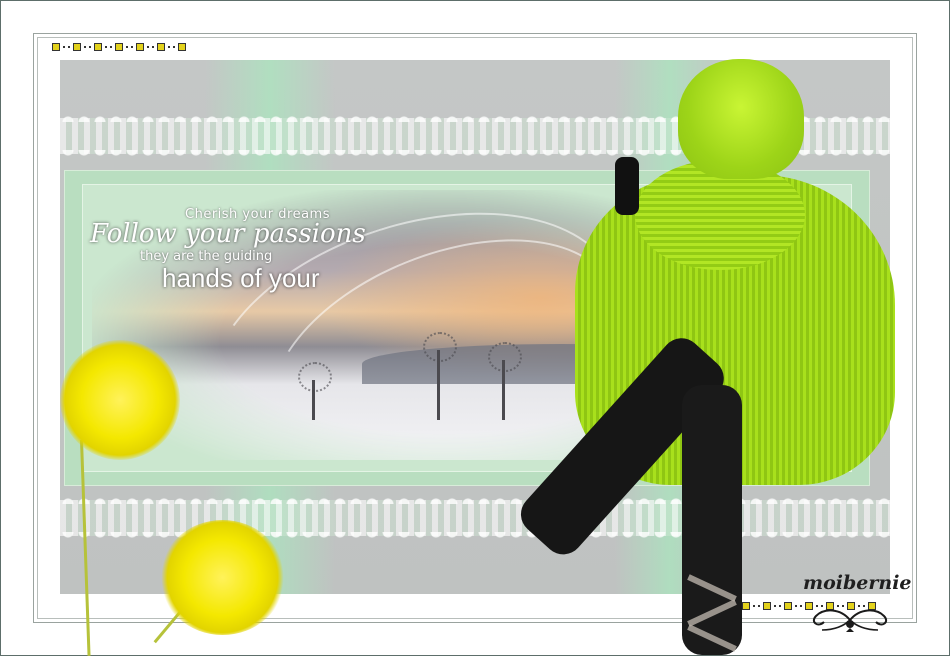 The image size is (950, 656). What do you see at coordinates (228, 234) in the screenshot?
I see `poem-line-2: Follow your passions` at bounding box center [228, 234].